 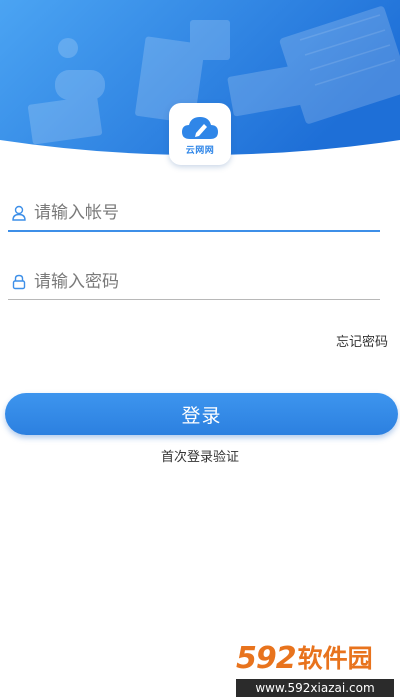 I want to click on app-logo: 云网网, so click(x=200, y=134).